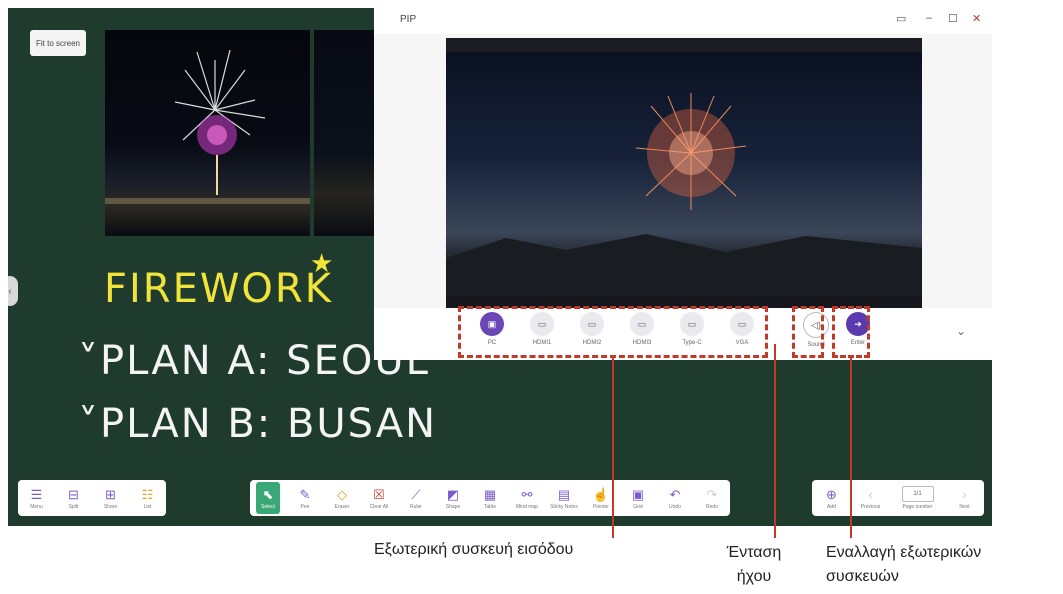  Describe the element at coordinates (870, 506) in the screenshot. I see `toolbar-label: Previous` at that location.